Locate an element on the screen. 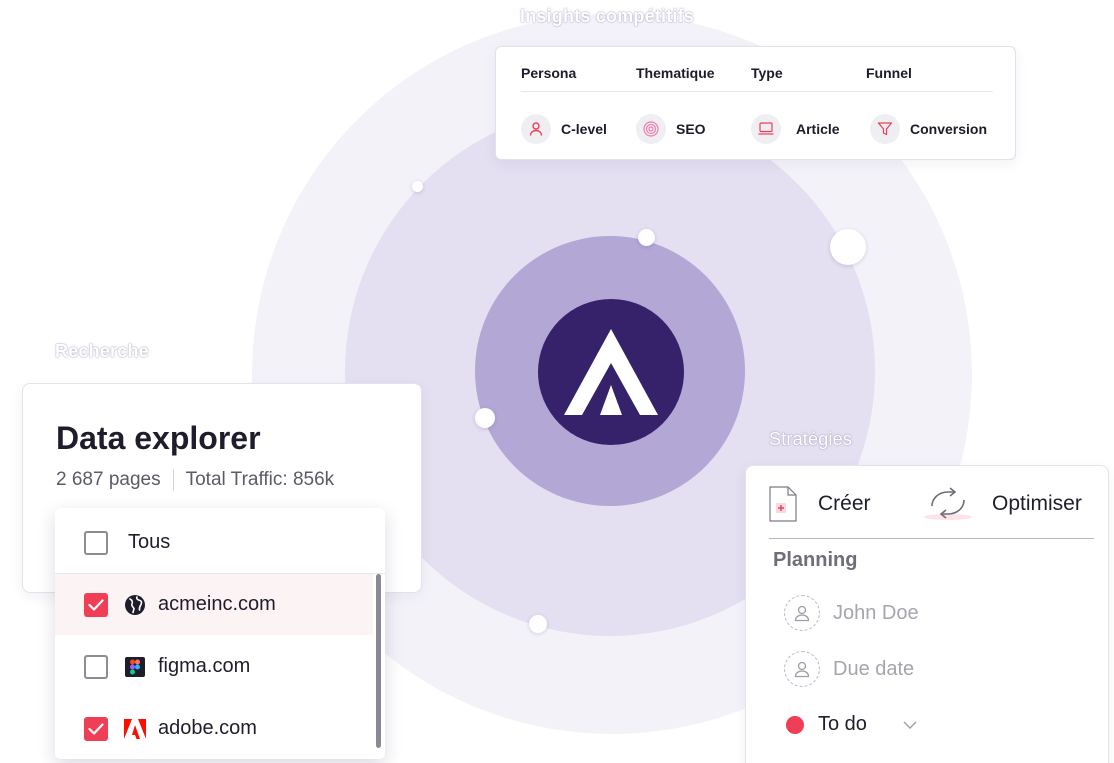  thematique-value: SEO is located at coordinates (671, 129).